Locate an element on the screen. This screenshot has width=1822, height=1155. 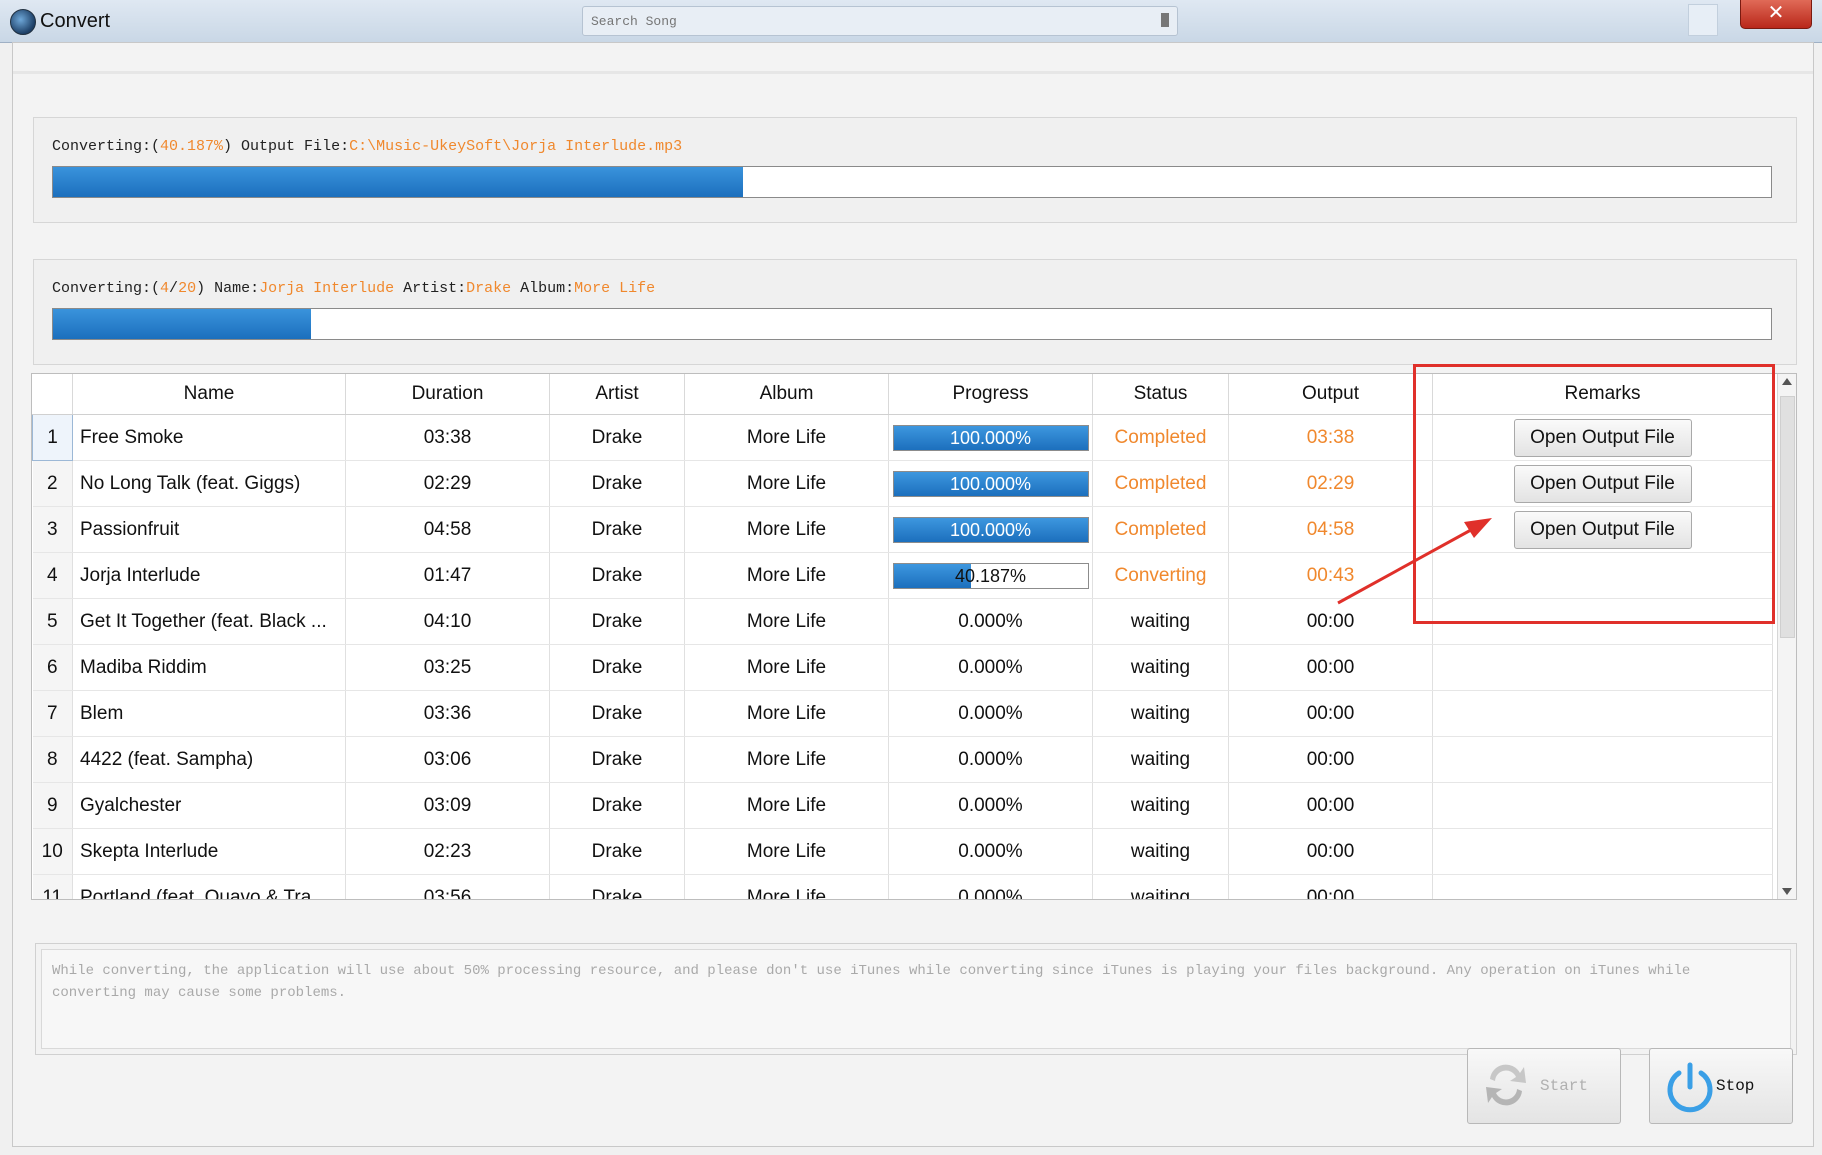
row-index: 3 is located at coordinates (52, 529).